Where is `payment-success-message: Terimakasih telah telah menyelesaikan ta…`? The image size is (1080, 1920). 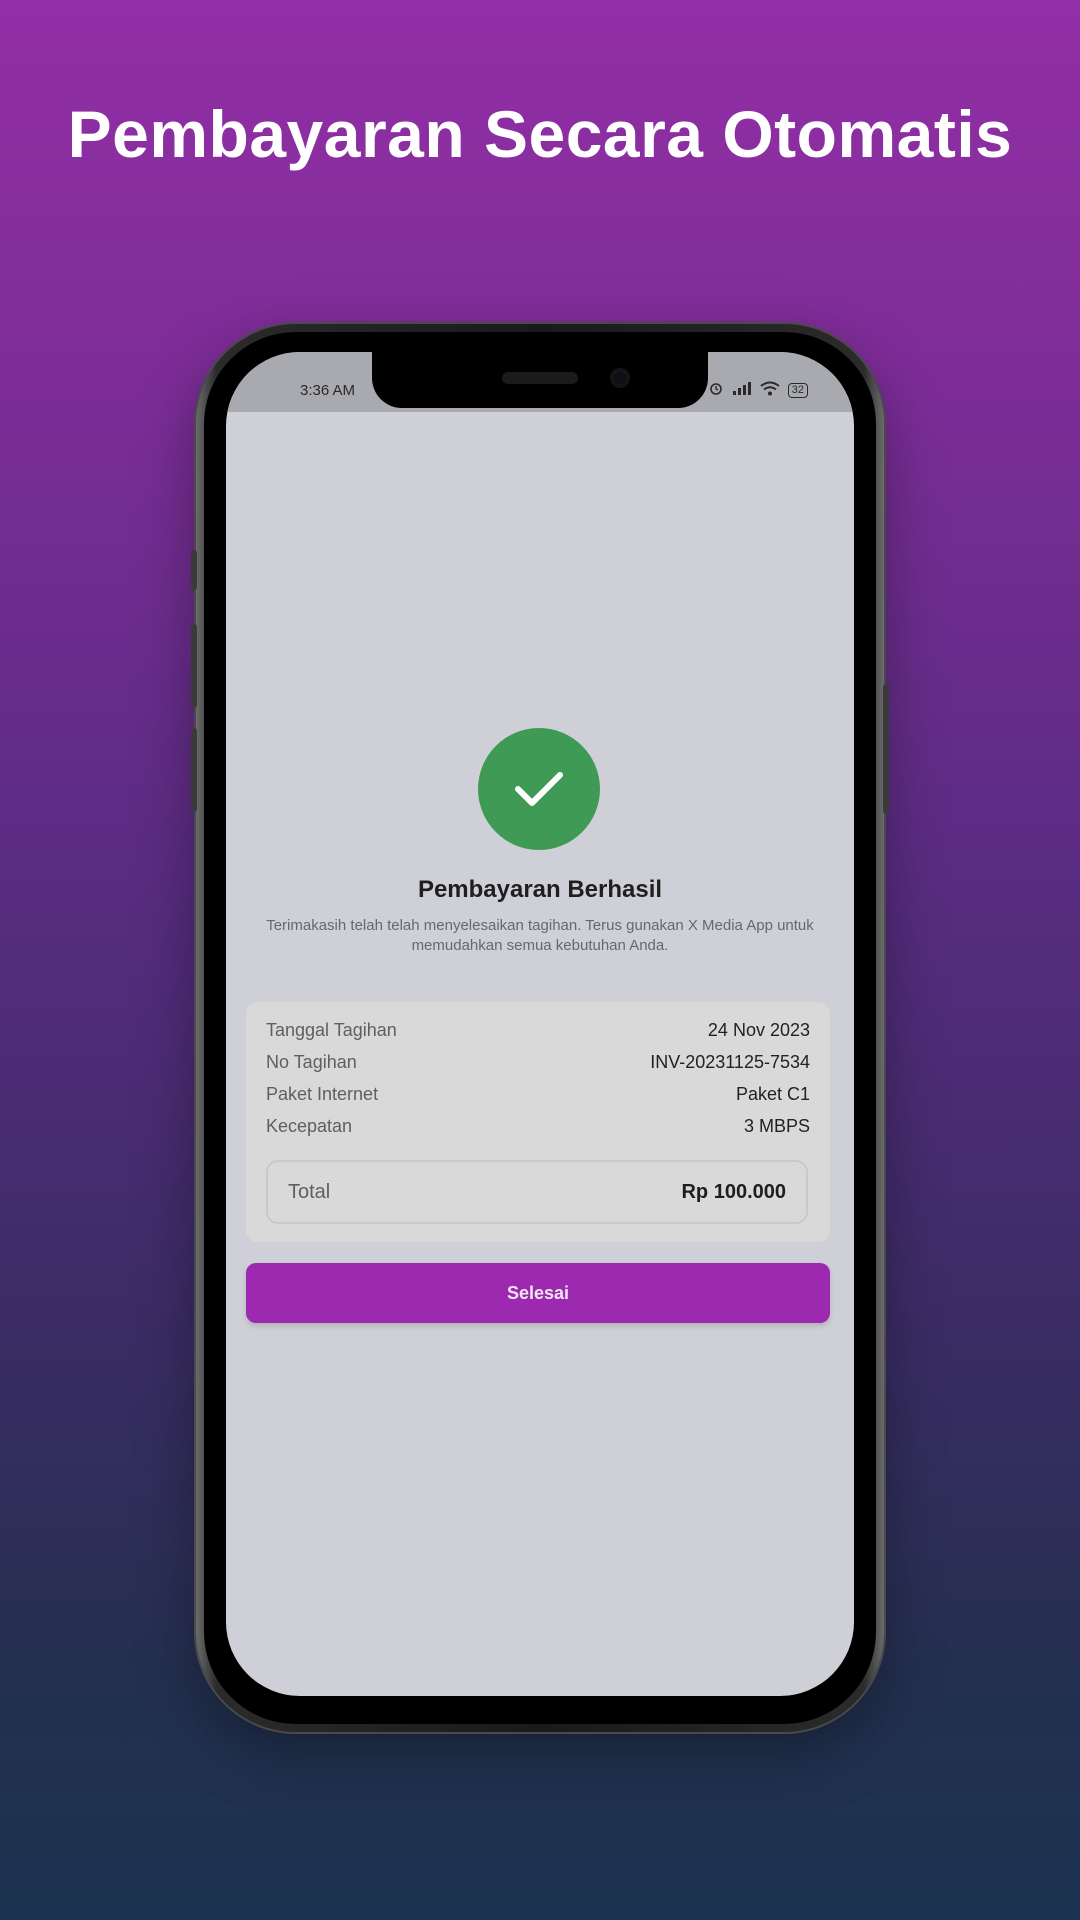
payment-success-message: Terimakasih telah telah menyelesaikan ta… is located at coordinates (540, 935).